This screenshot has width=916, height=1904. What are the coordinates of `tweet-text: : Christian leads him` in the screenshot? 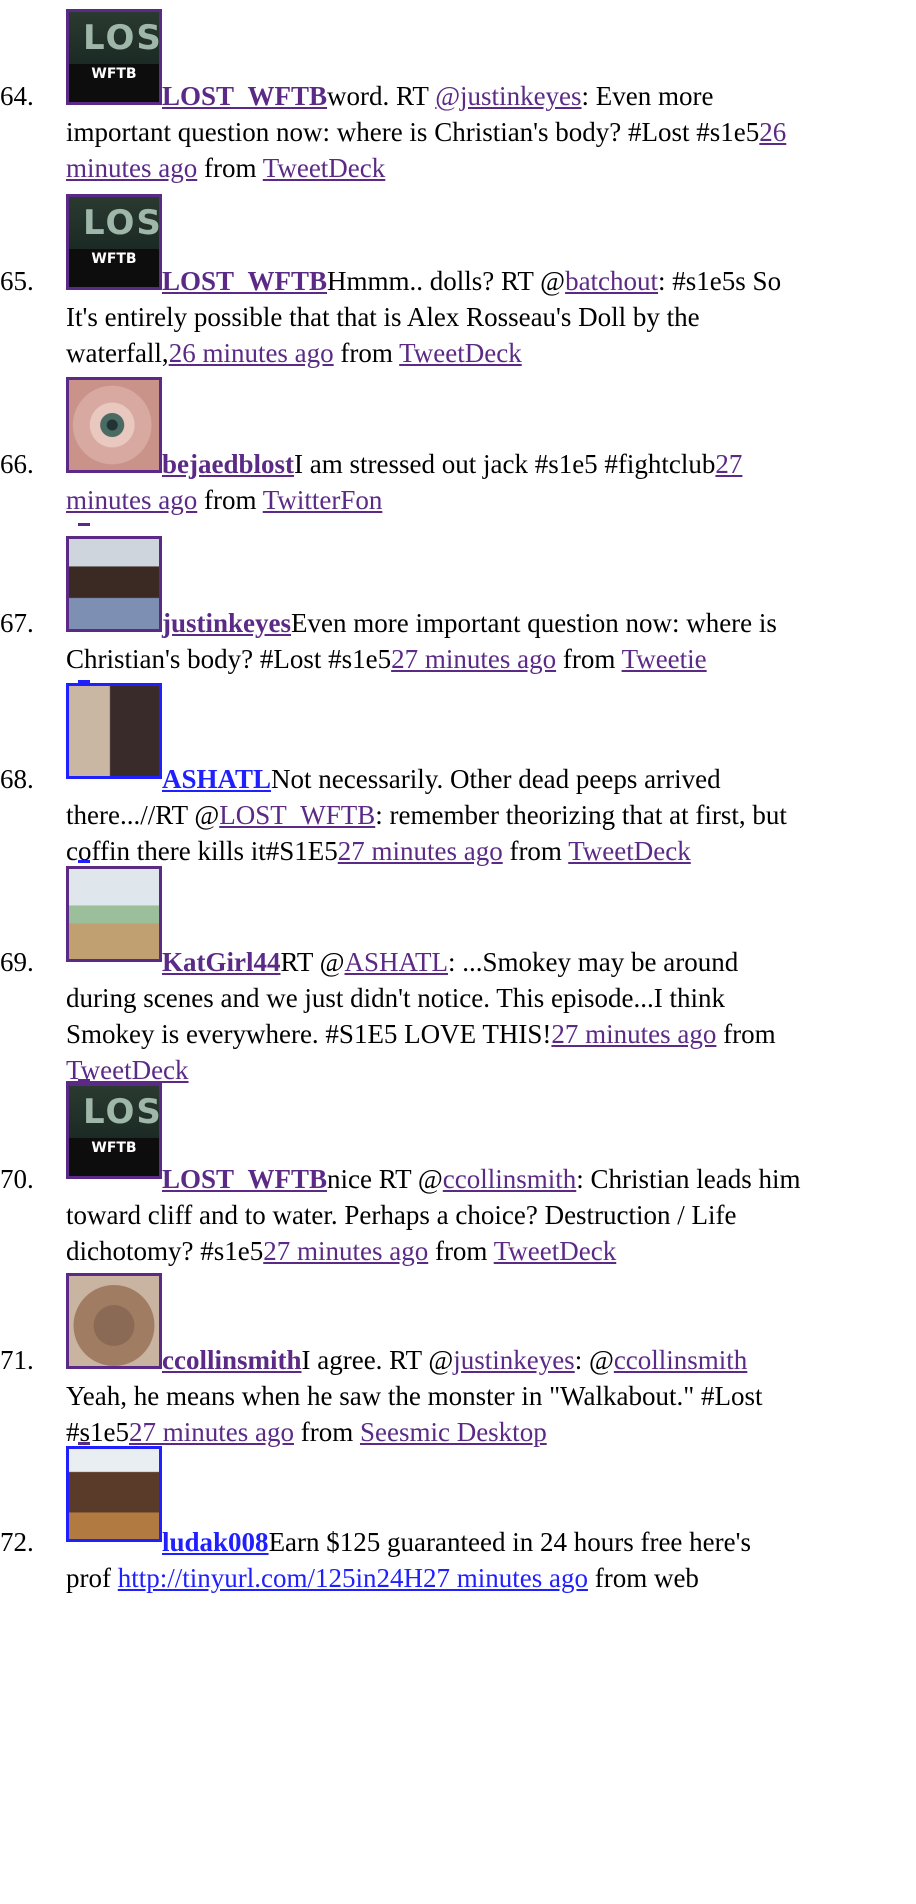 It's located at (688, 1179).